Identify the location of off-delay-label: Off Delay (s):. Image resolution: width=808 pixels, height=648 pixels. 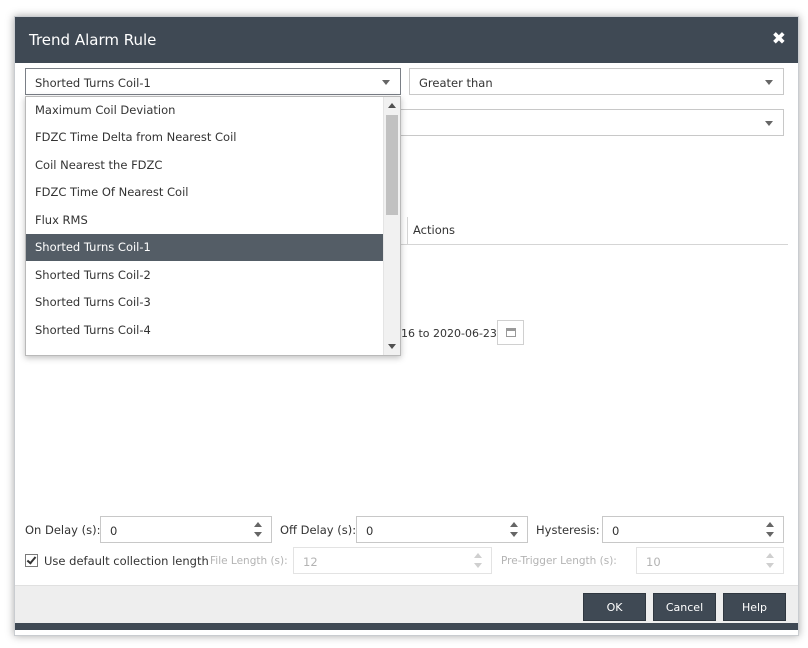
(318, 530).